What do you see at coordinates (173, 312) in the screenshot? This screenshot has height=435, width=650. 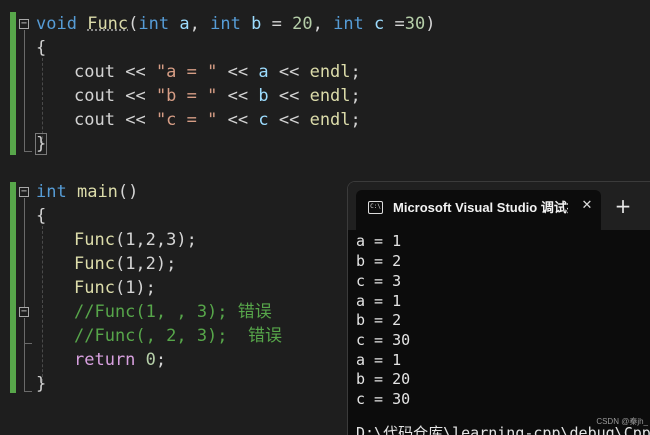 I see `comment: //Func(1, , 3); 错误` at bounding box center [173, 312].